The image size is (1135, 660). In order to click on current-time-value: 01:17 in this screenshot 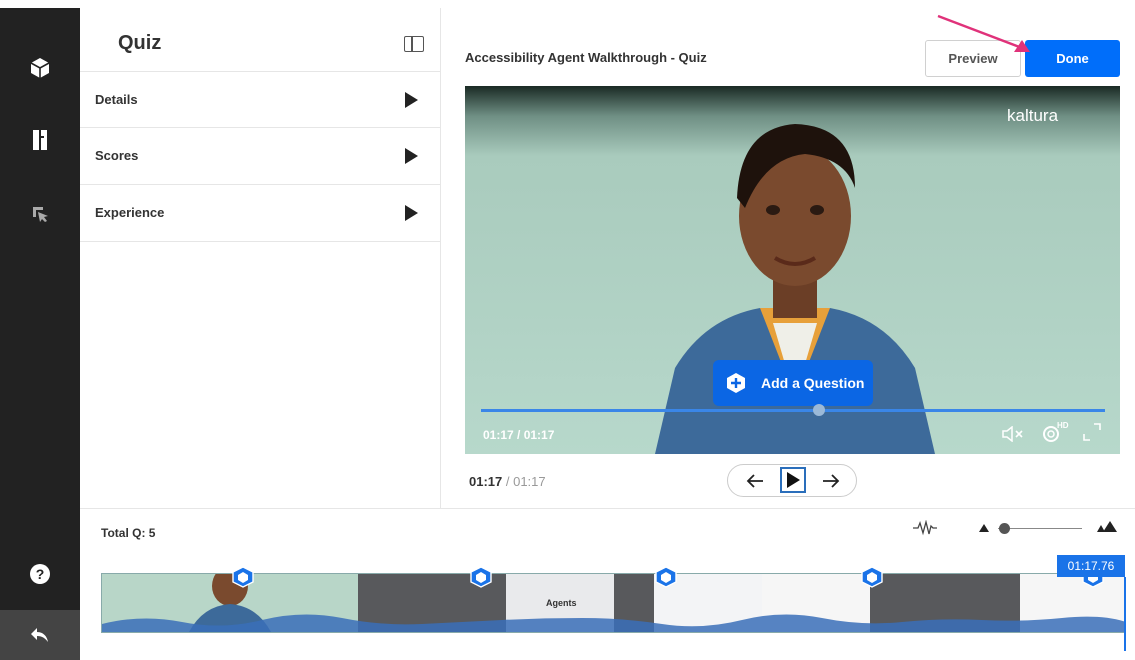, I will do `click(486, 481)`.